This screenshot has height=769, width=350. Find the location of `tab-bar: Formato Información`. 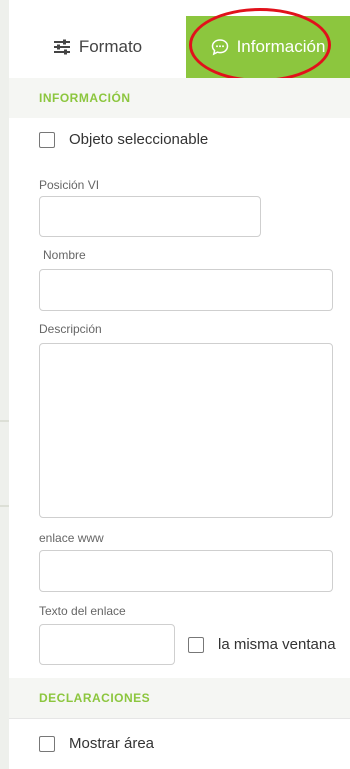

tab-bar: Formato Información is located at coordinates (179, 47).